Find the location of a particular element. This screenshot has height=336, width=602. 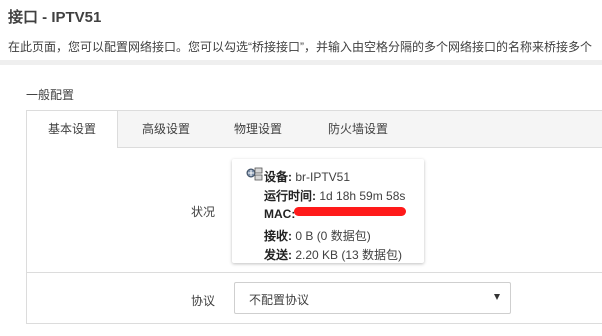

tab-firewall-settings: 防火墙设置 is located at coordinates (358, 129).